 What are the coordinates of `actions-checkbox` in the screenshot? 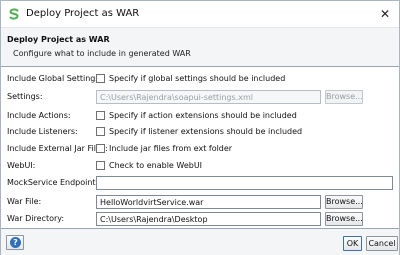 It's located at (100, 115).